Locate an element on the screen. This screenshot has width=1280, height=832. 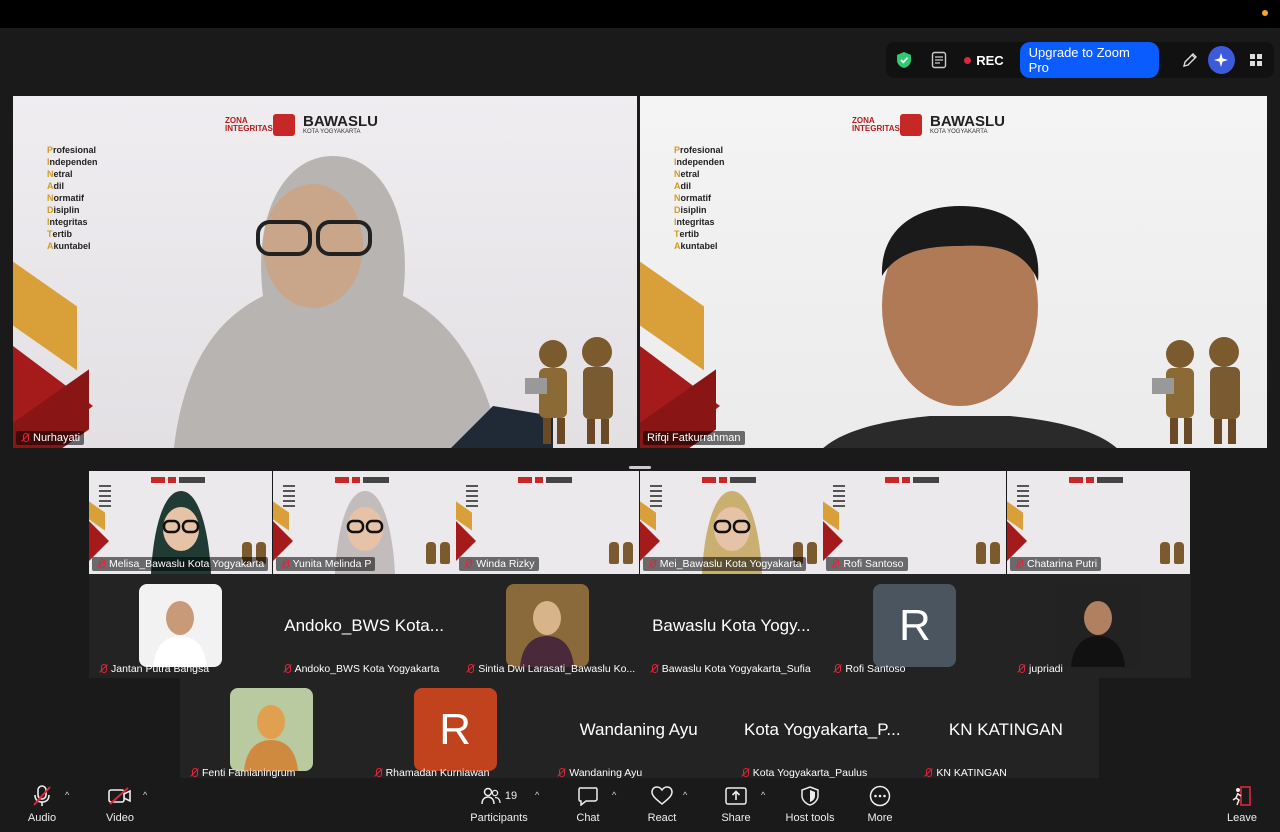
letter-avatar: R is located at coordinates (455, 729).